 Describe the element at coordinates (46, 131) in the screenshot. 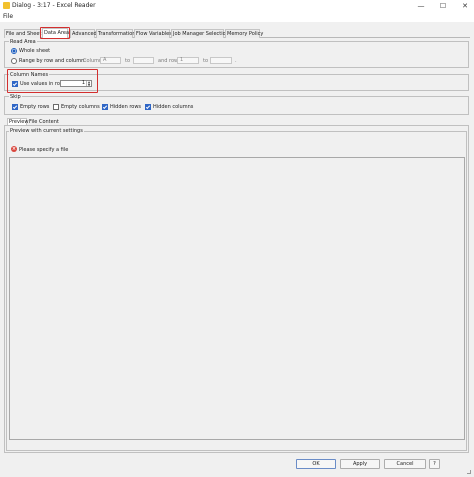

I see `preview-title: Preview with current settings` at that location.